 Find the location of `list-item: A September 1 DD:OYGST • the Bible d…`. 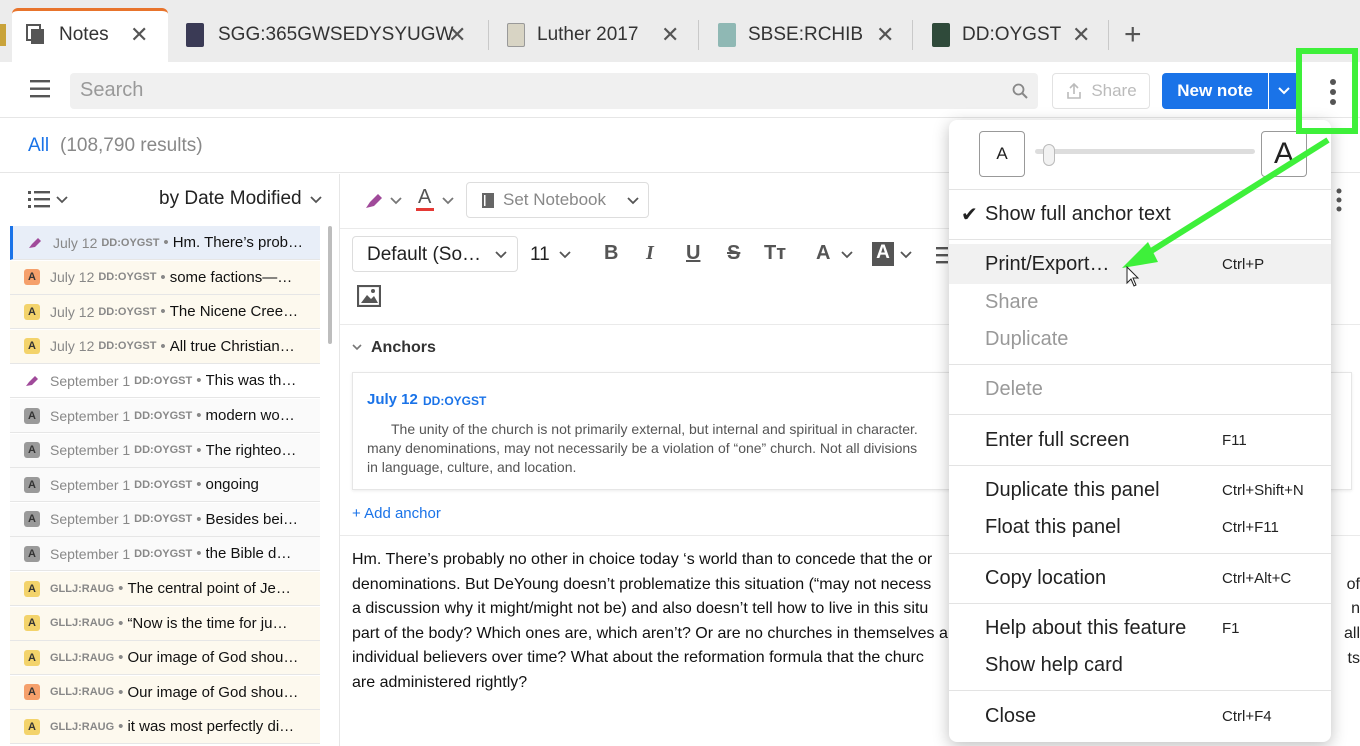

list-item: A September 1 DD:OYGST • the Bible d… is located at coordinates (165, 554).